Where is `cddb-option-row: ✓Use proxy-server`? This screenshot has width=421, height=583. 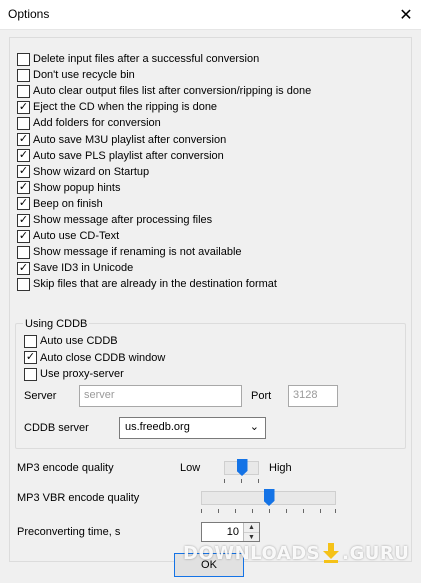
cddb-option-row: ✓Use proxy-server is located at coordinates (74, 374).